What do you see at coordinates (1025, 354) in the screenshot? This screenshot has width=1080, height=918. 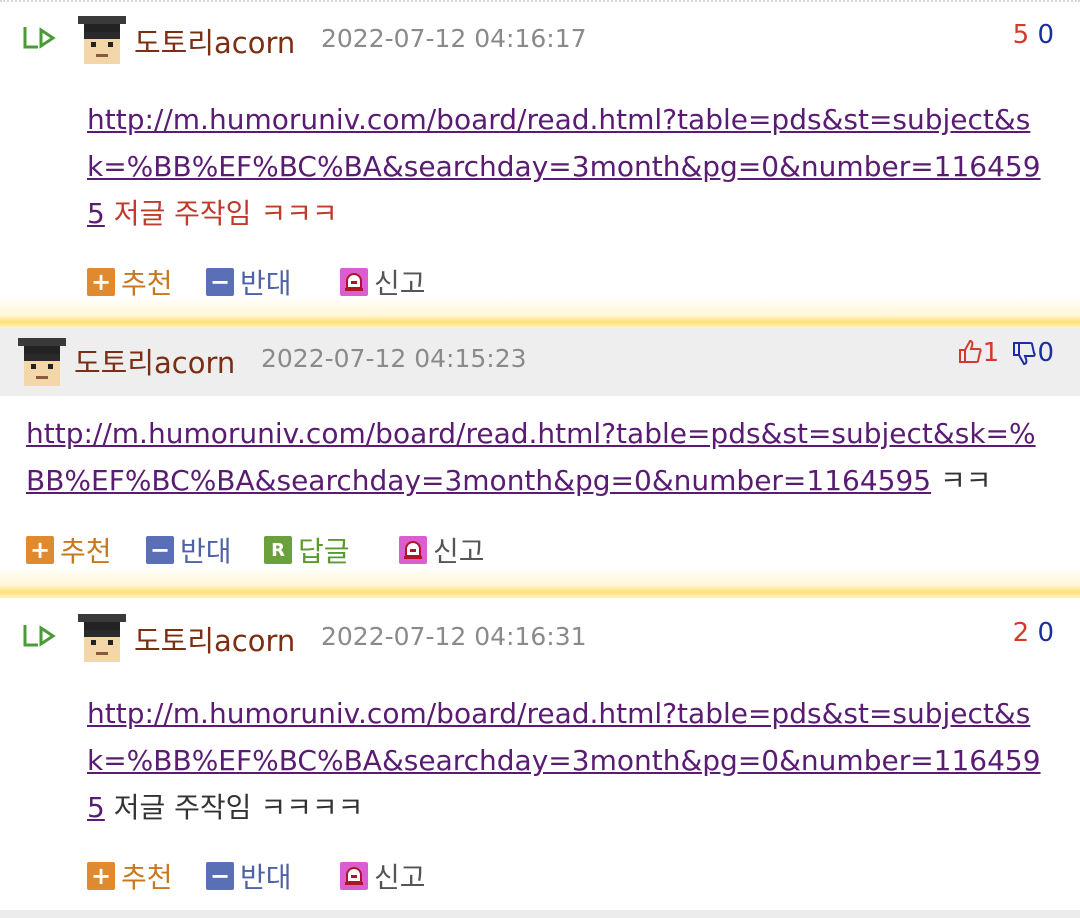 I see `thumbs-down-icon` at bounding box center [1025, 354].